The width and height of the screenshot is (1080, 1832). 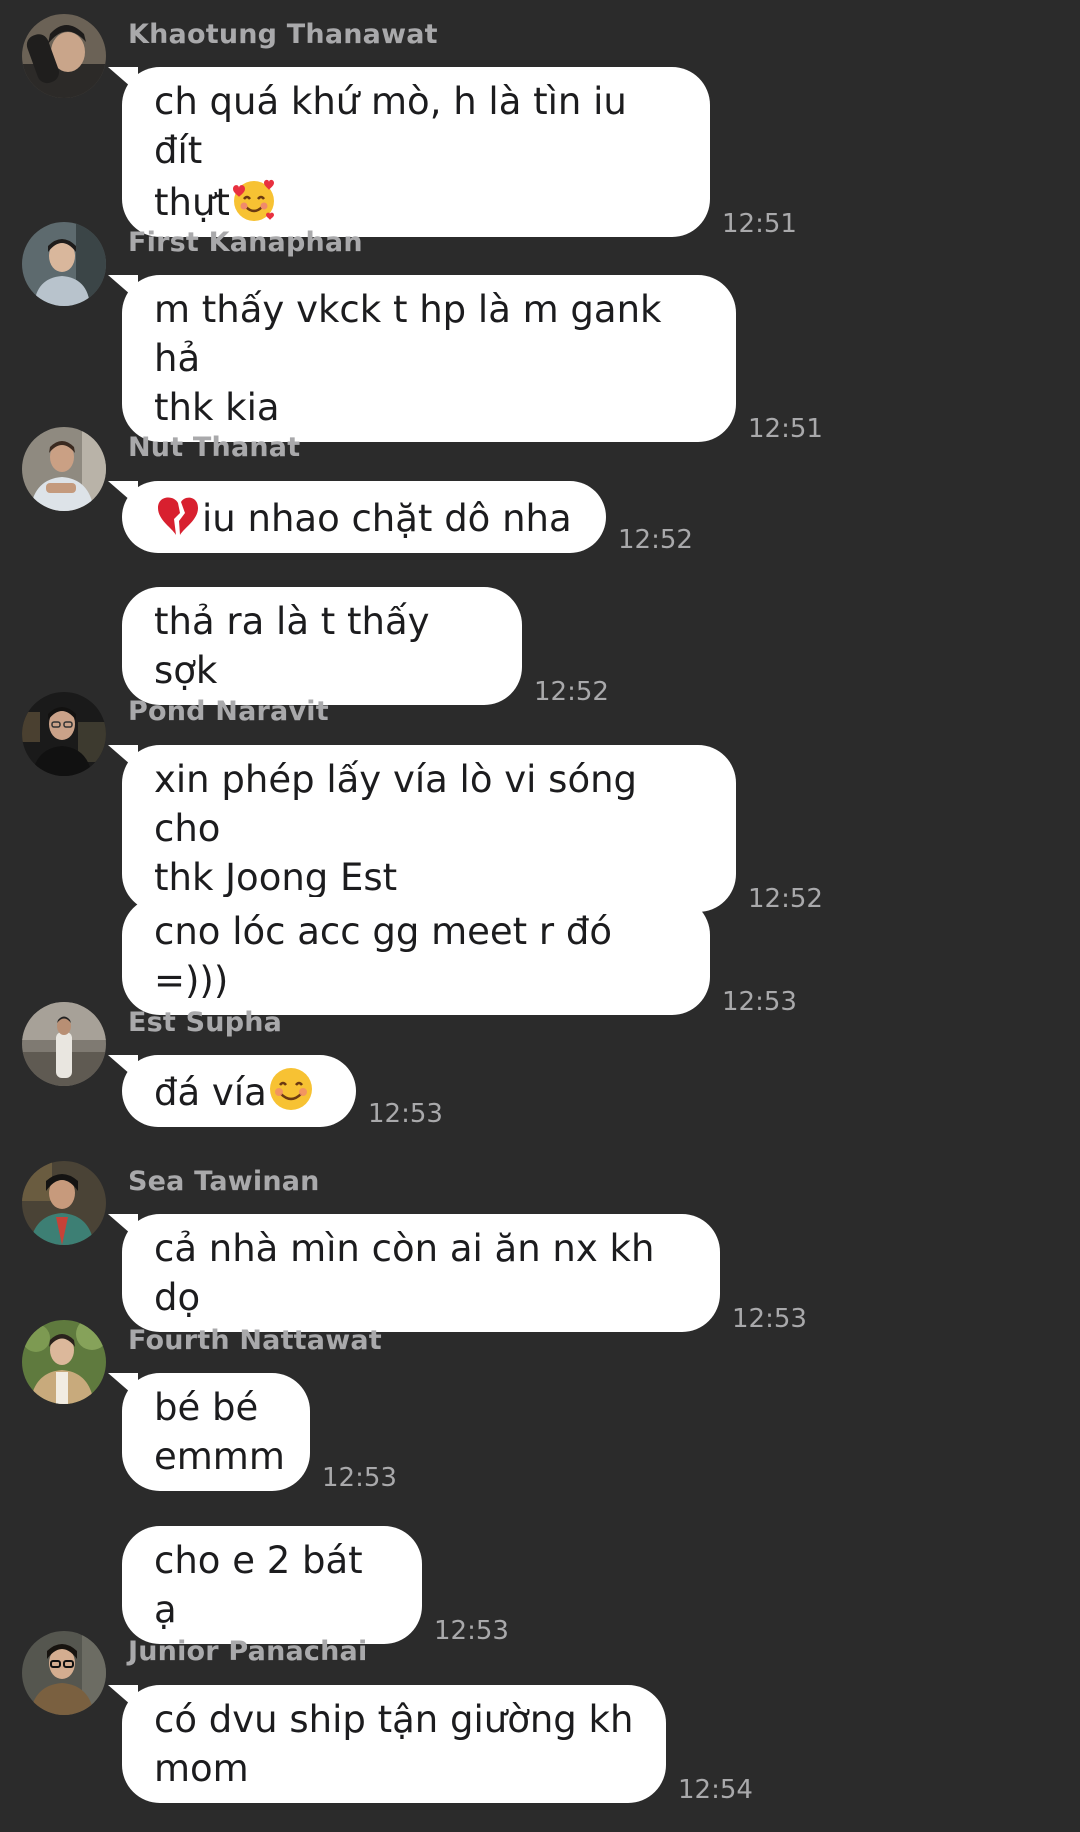 What do you see at coordinates (205, 1022) in the screenshot?
I see `sender-name: Est Supha` at bounding box center [205, 1022].